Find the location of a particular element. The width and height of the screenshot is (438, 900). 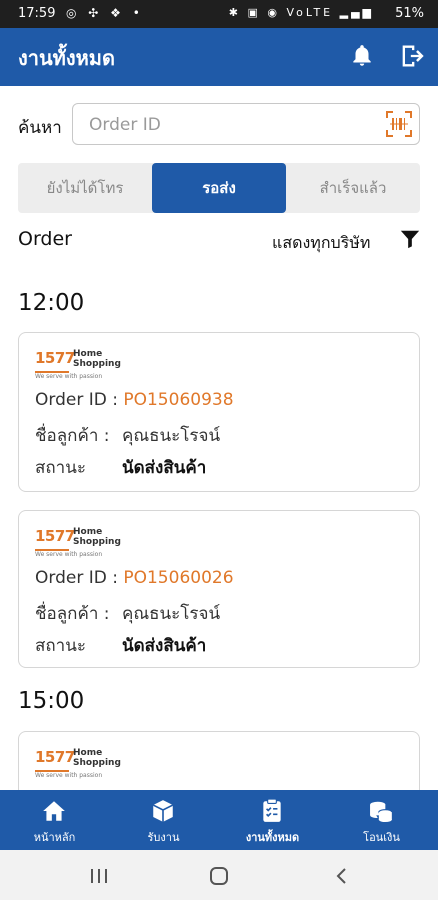

search-label: ค้นหา is located at coordinates (40, 128).